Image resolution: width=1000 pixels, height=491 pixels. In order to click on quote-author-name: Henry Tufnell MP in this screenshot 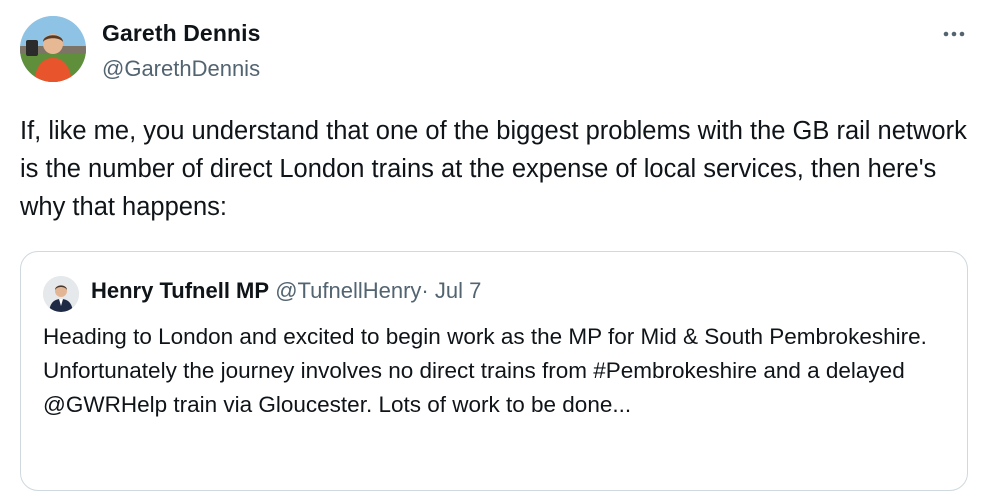, I will do `click(180, 290)`.